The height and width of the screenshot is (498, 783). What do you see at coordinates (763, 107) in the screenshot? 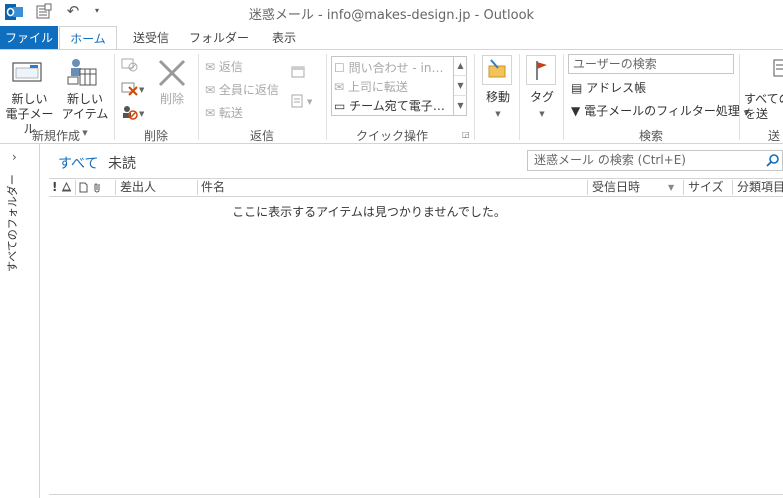
I see `send-receive-all-button: すべての を送` at bounding box center [763, 107].